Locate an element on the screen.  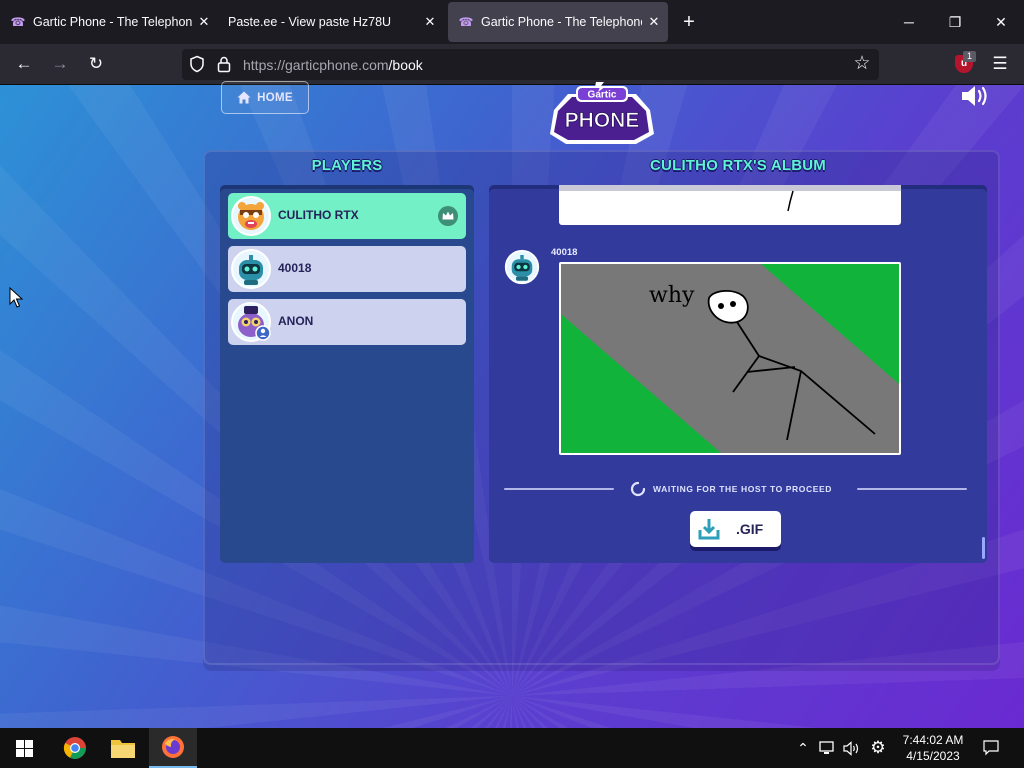
player-drawing: why is located at coordinates (730, 358).